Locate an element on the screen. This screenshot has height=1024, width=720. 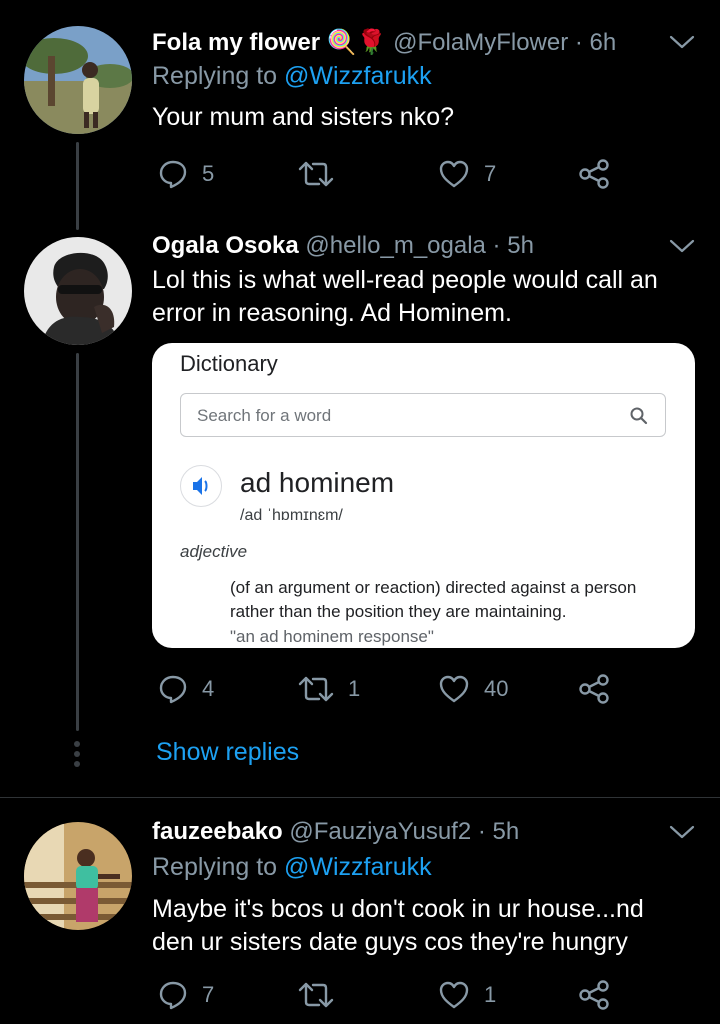
dictionary-phonetic: /ad ˈhɒmɪnɛm/ is located at coordinates (291, 515).